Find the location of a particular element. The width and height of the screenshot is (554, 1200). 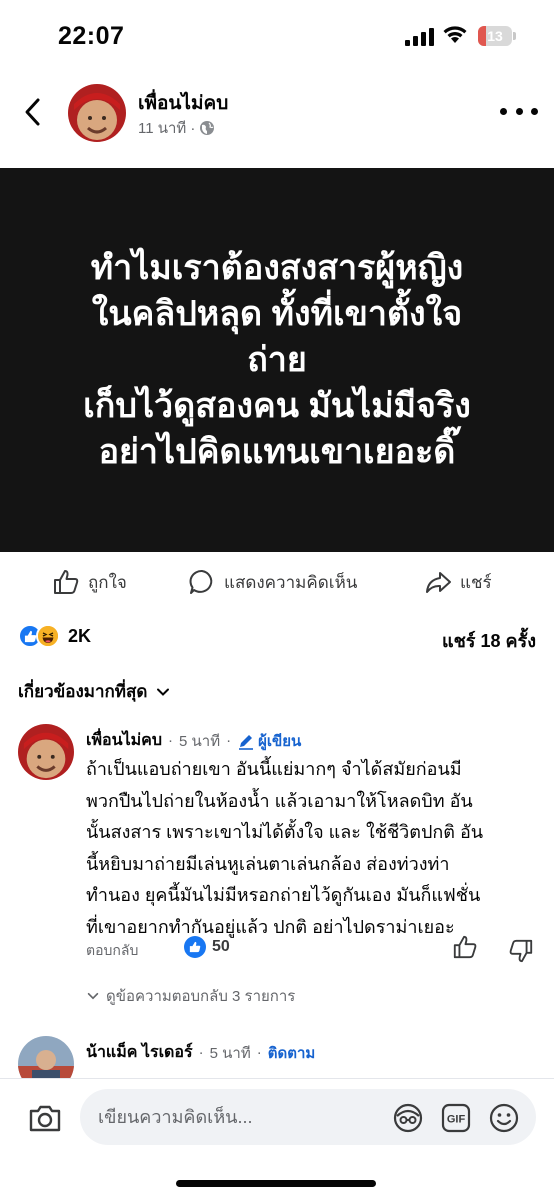

reaction-summary: 2K is located at coordinates (54, 636).